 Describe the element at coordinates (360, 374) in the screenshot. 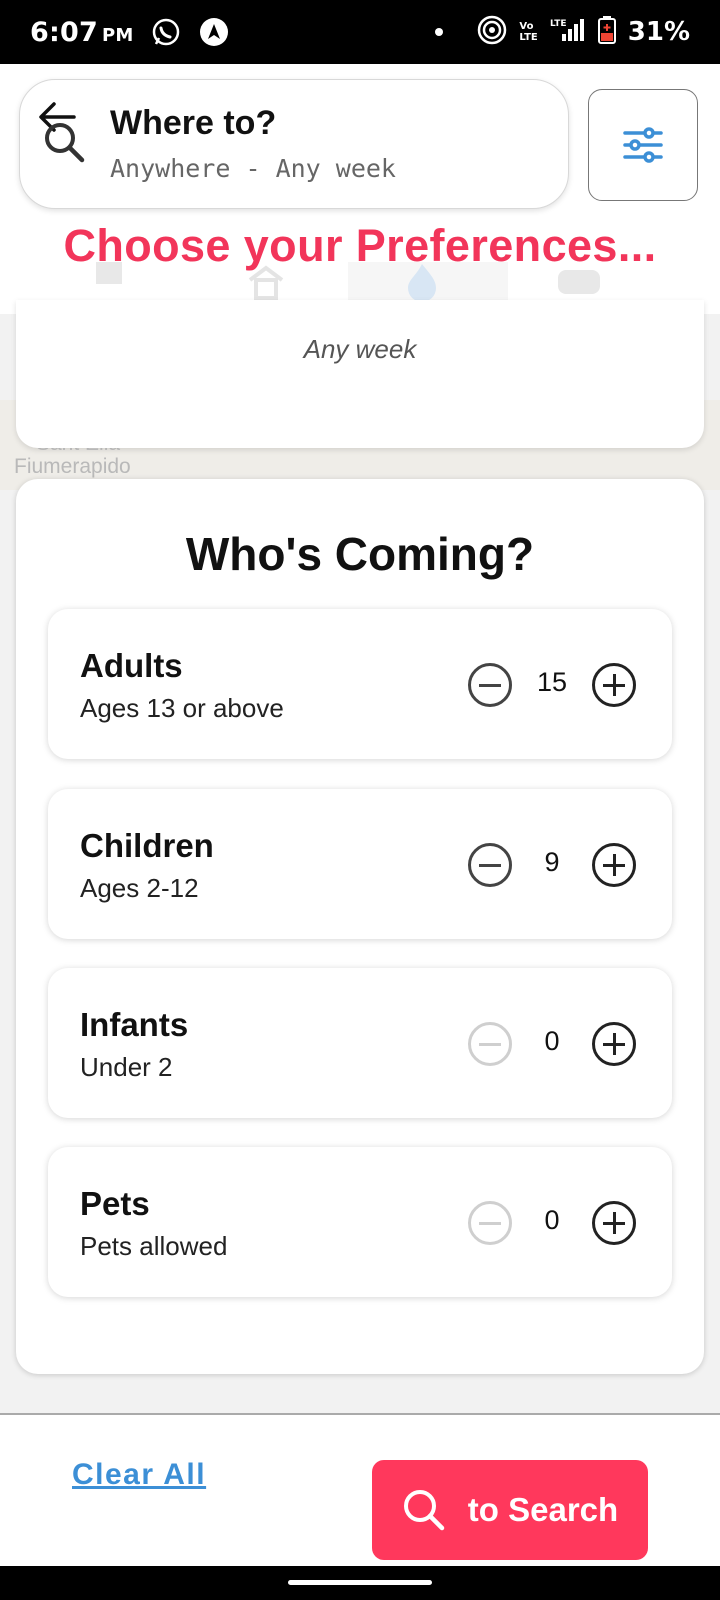

I see `dates-card` at that location.